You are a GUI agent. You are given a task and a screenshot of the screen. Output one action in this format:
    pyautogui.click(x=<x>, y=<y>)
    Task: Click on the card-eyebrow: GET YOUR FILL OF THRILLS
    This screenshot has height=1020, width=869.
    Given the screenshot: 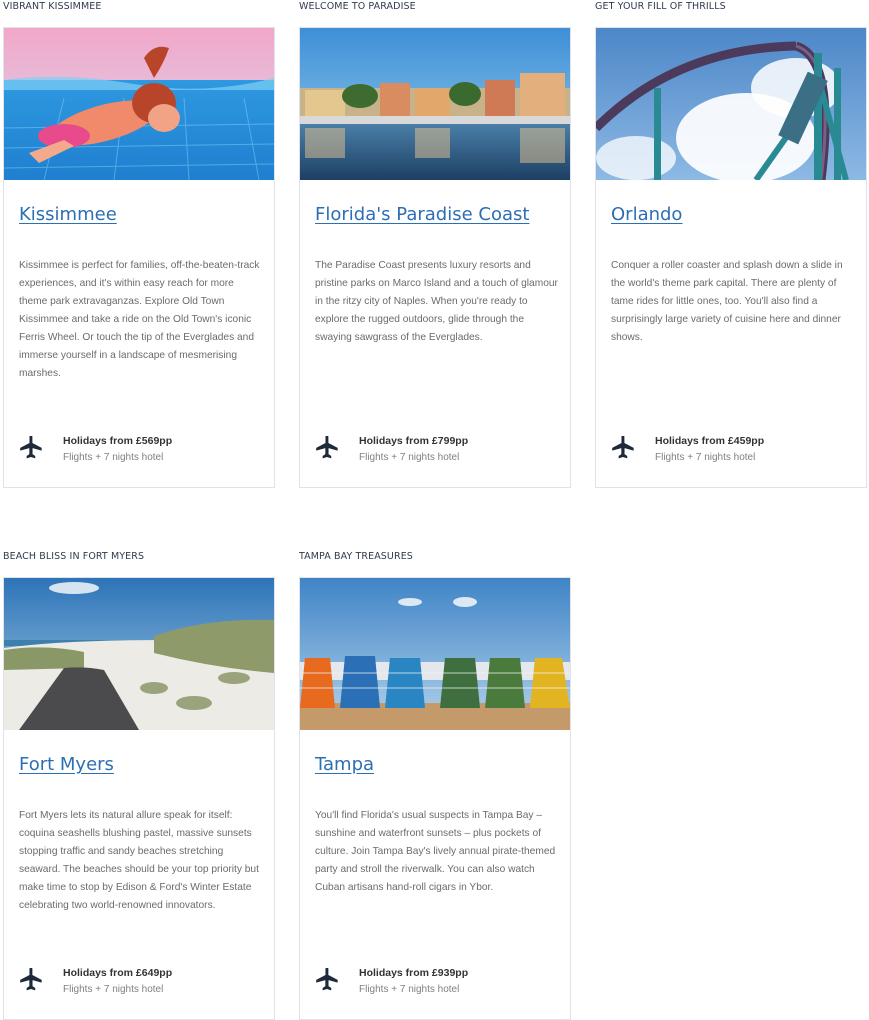 What is the action you would take?
    pyautogui.click(x=660, y=6)
    